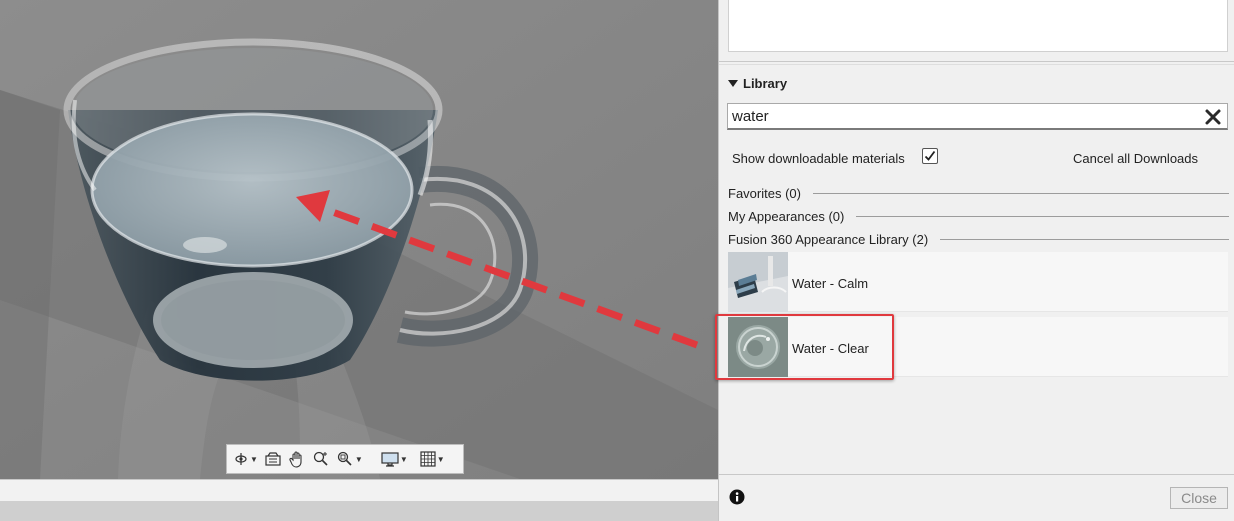  Describe the element at coordinates (428, 459) in the screenshot. I see `grid-icon` at that location.